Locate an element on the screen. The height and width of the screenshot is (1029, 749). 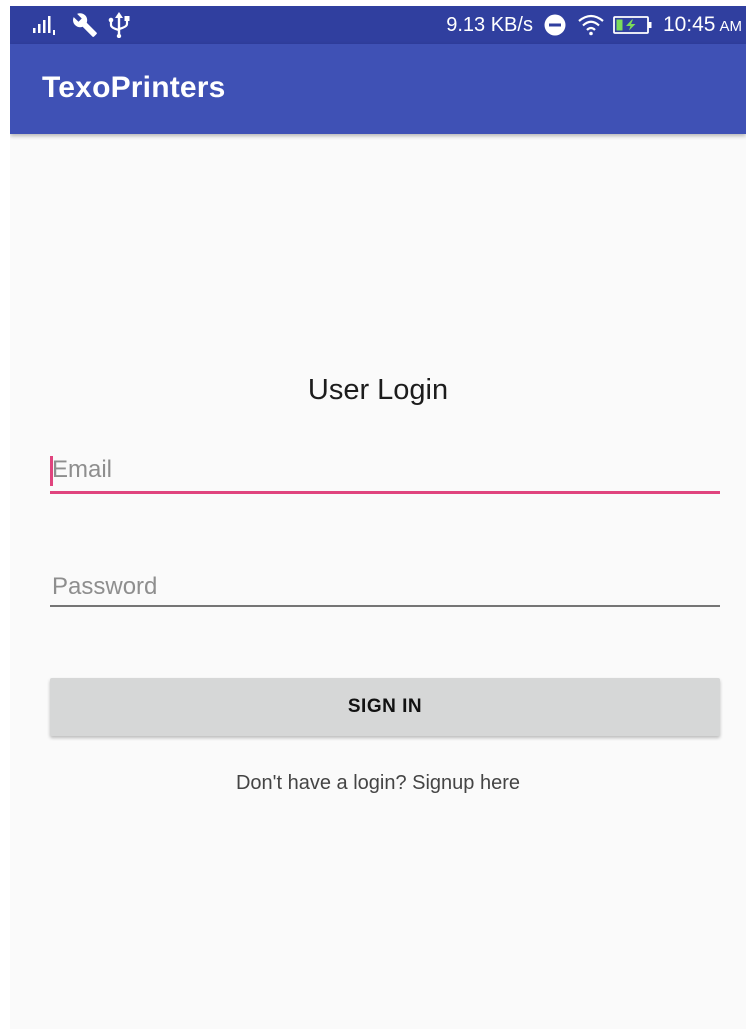
signup-link: Don't have a login? Signup here is located at coordinates (378, 783).